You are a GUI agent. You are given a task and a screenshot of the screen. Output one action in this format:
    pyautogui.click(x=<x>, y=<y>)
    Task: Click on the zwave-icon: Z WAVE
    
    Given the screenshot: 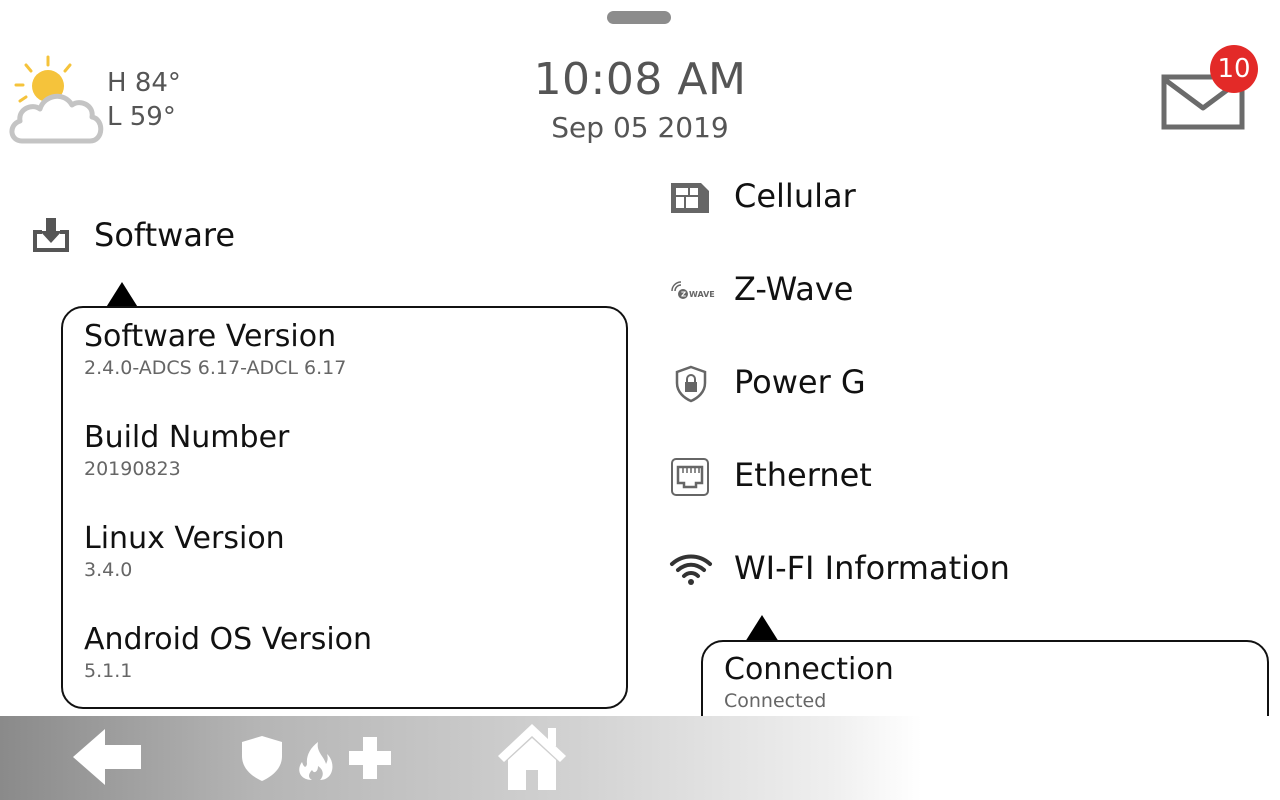 What is the action you would take?
    pyautogui.click(x=692, y=291)
    